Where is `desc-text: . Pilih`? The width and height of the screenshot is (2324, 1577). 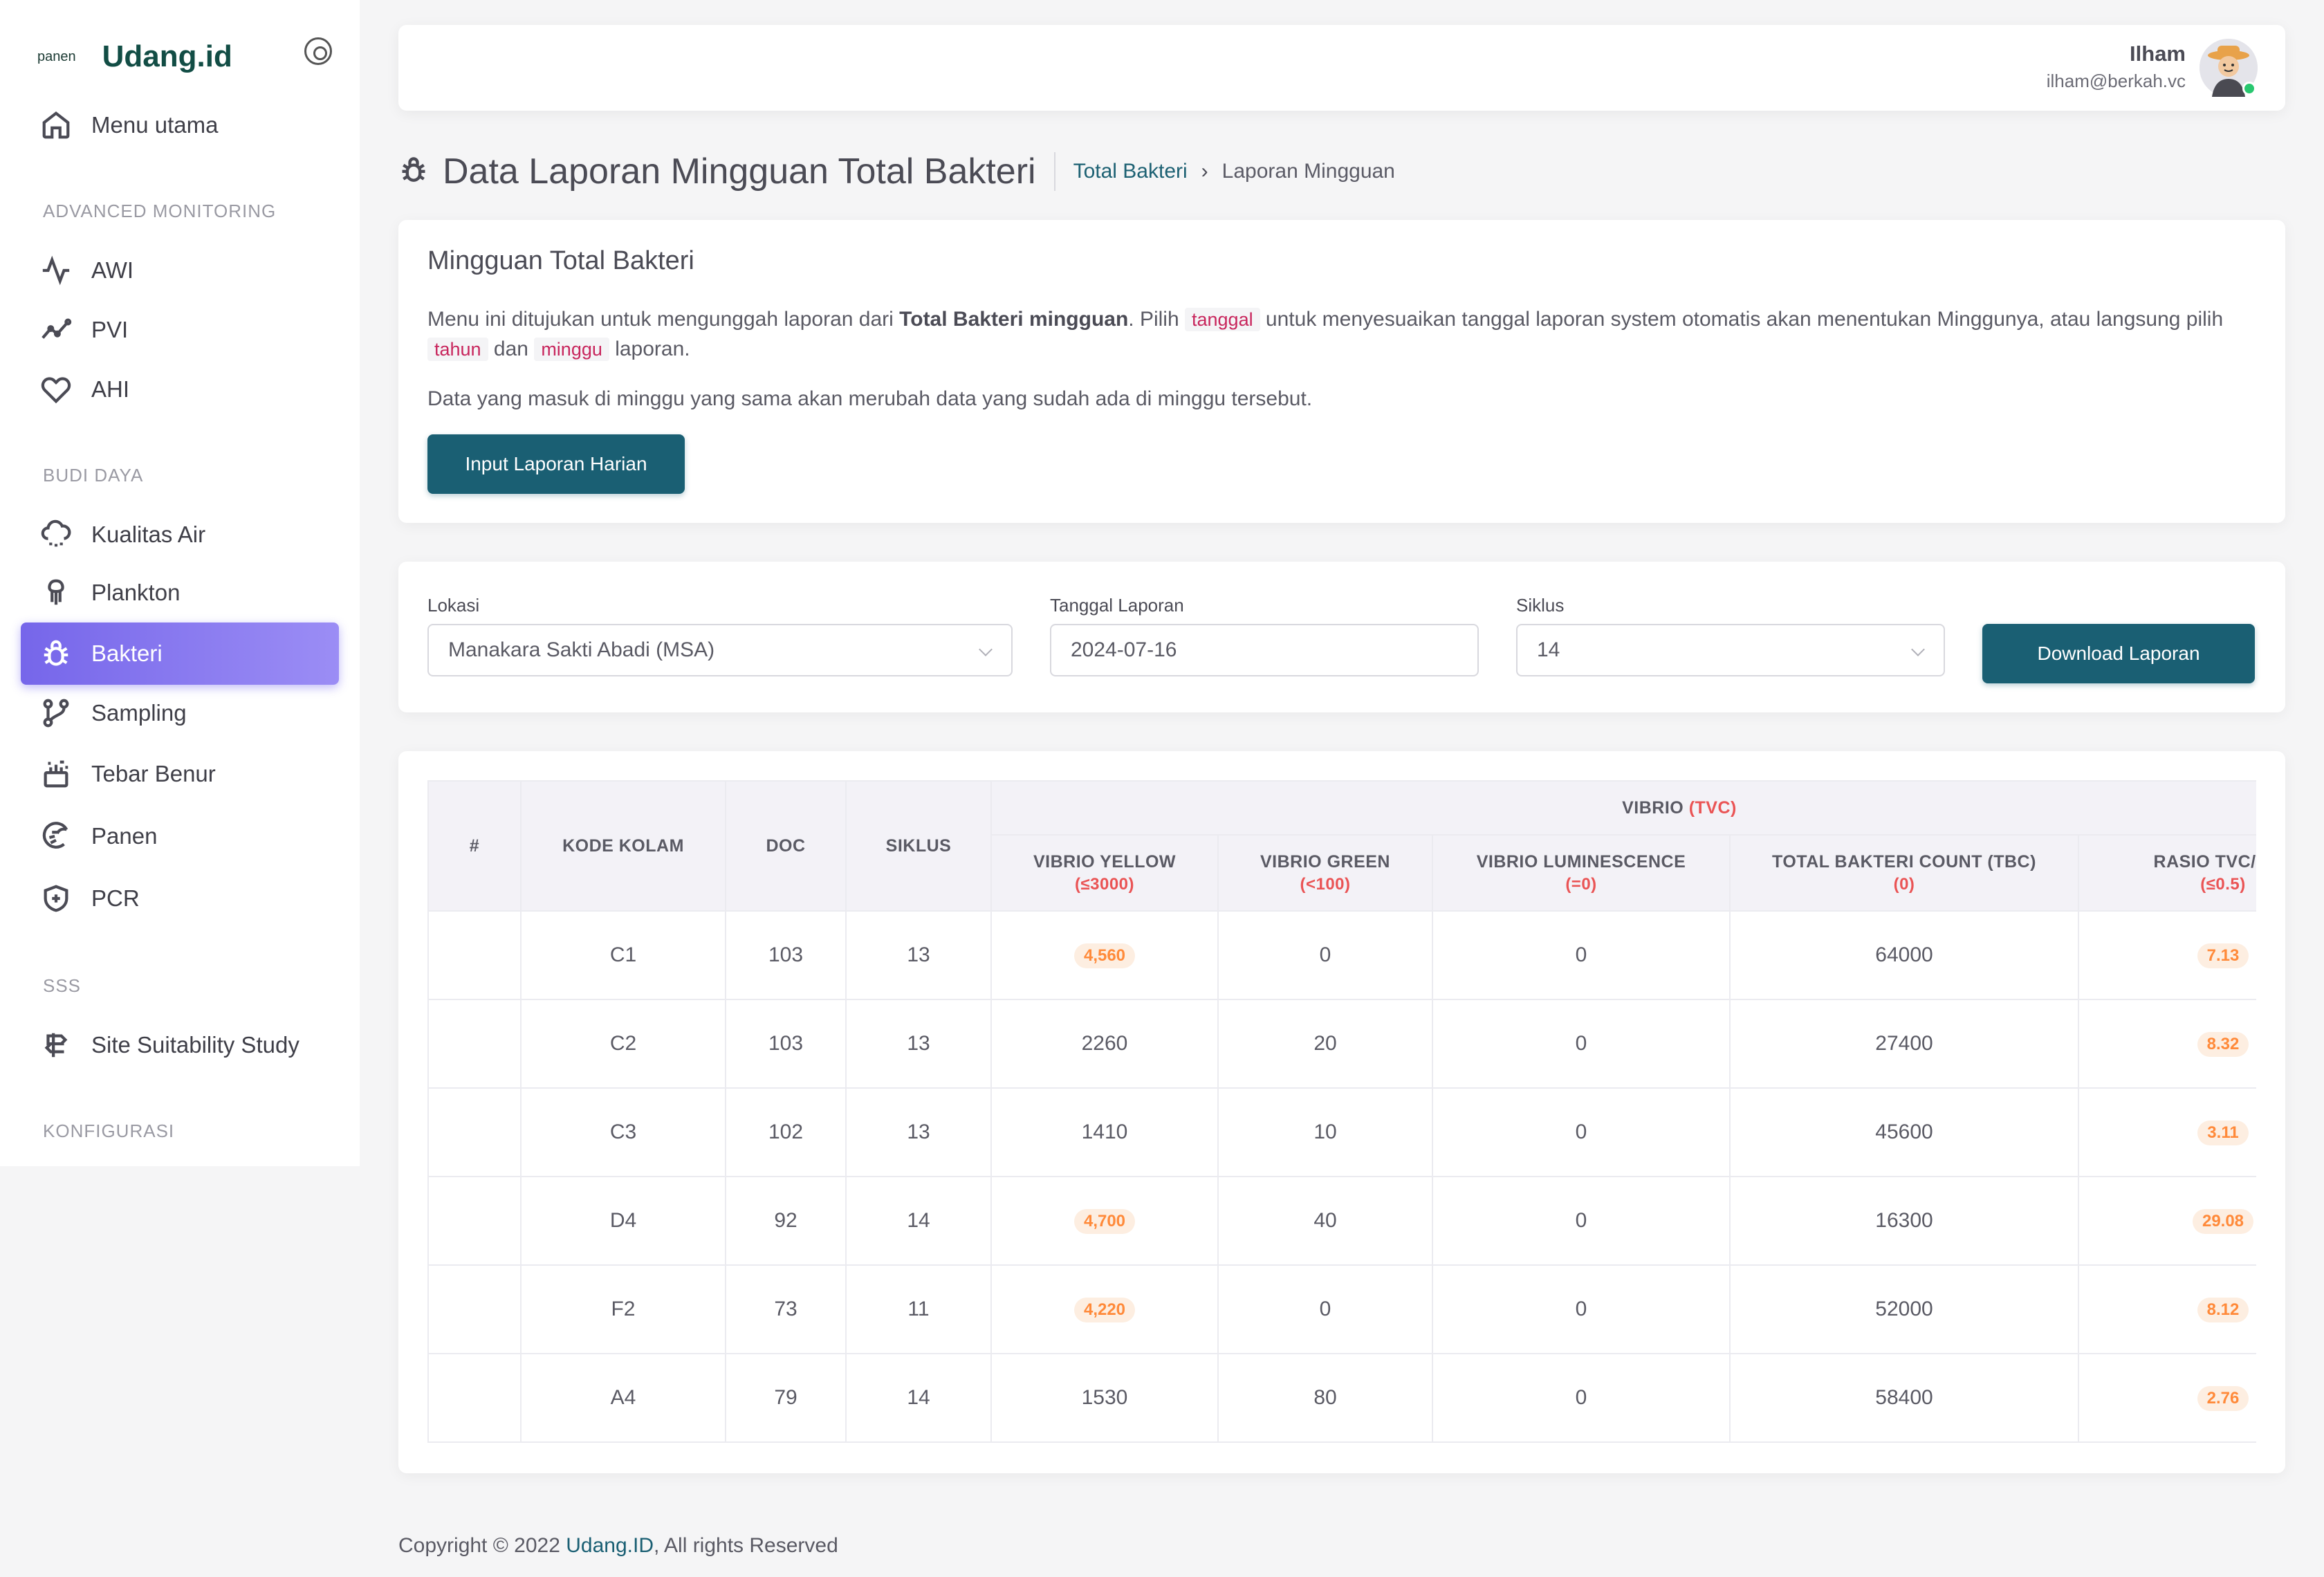
desc-text: . Pilih is located at coordinates (1156, 319).